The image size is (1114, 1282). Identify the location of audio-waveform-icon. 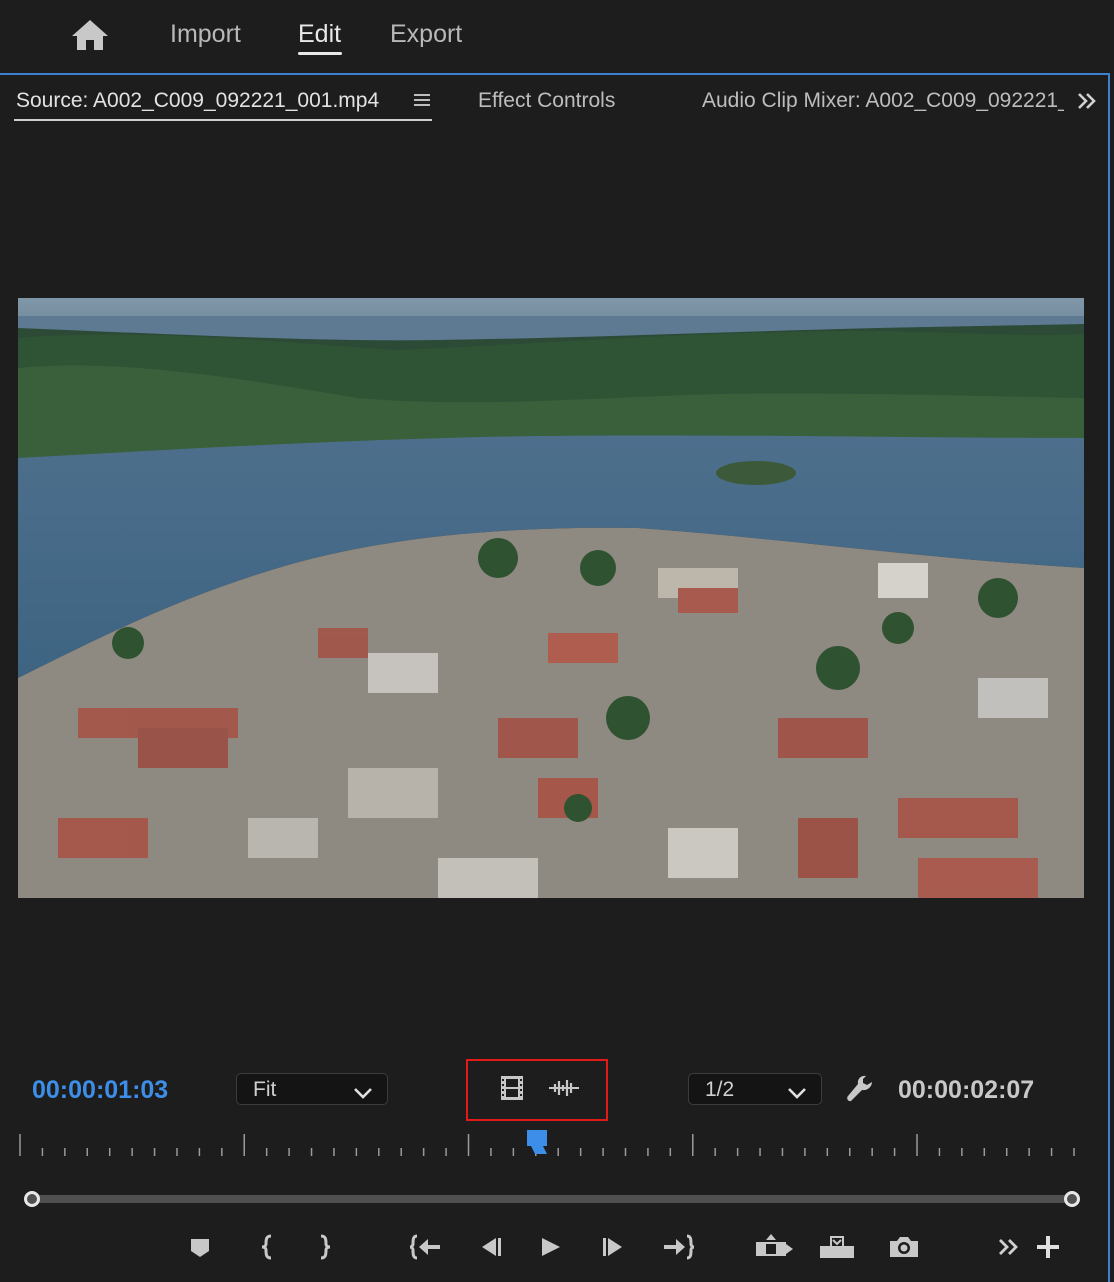
(564, 1090).